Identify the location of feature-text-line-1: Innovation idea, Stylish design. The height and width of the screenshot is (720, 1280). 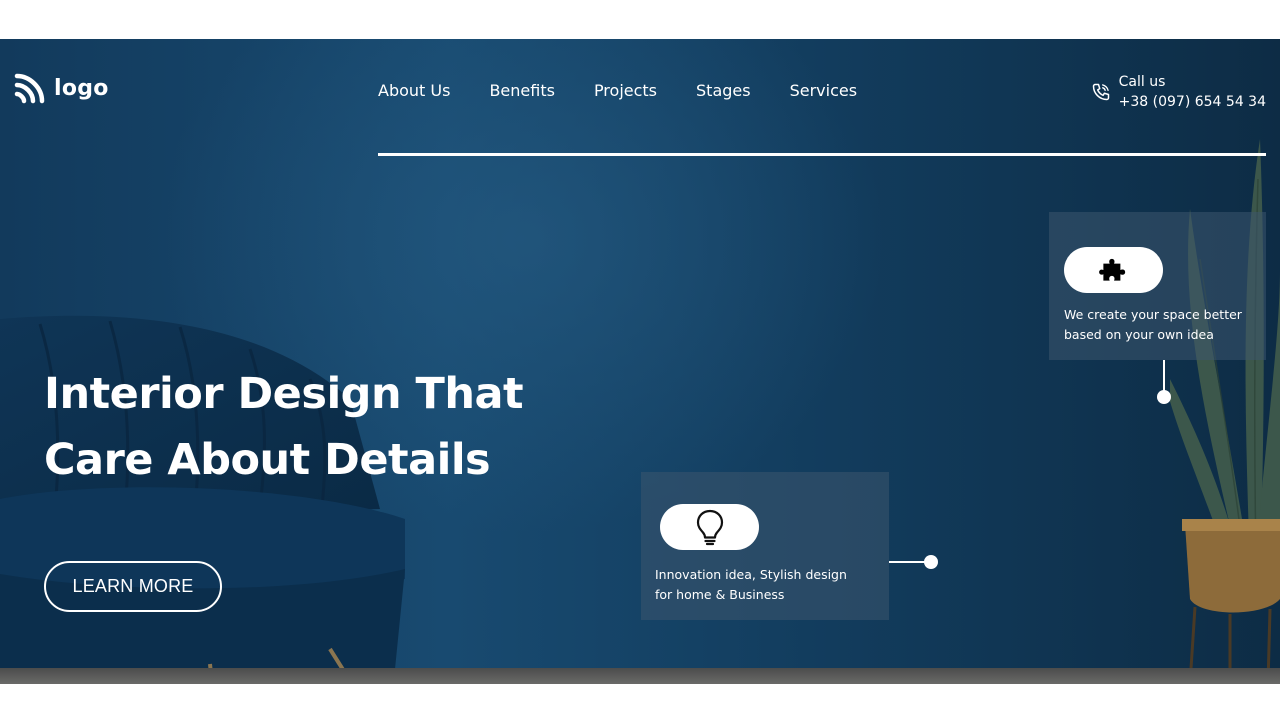
(751, 574).